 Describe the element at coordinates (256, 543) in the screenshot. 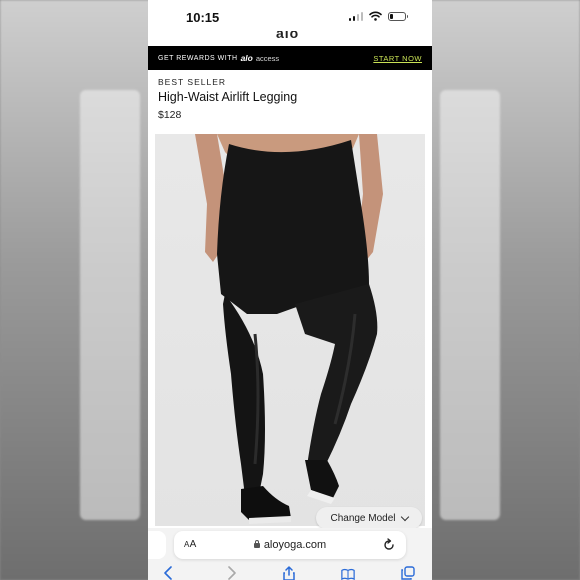

I see `lock-icon` at that location.